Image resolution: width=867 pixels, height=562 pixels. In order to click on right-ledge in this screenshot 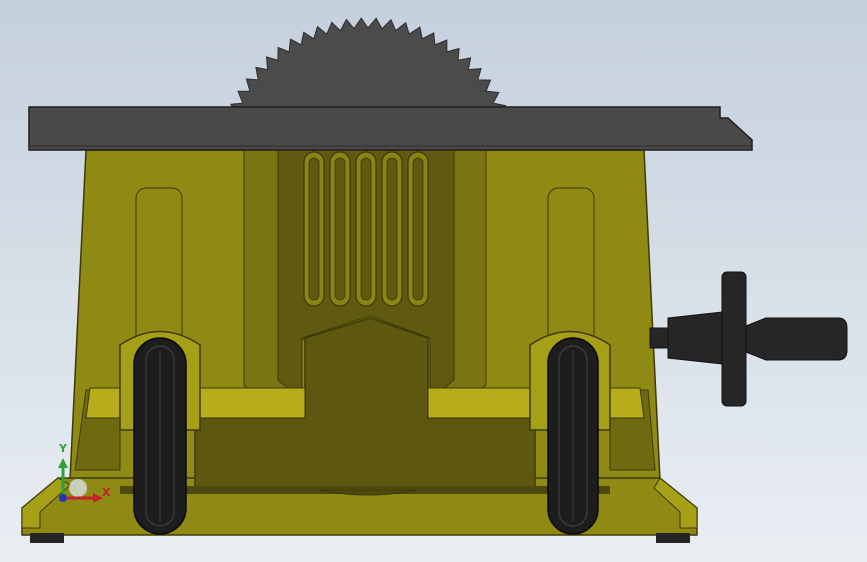, I will do `click(627, 403)`.